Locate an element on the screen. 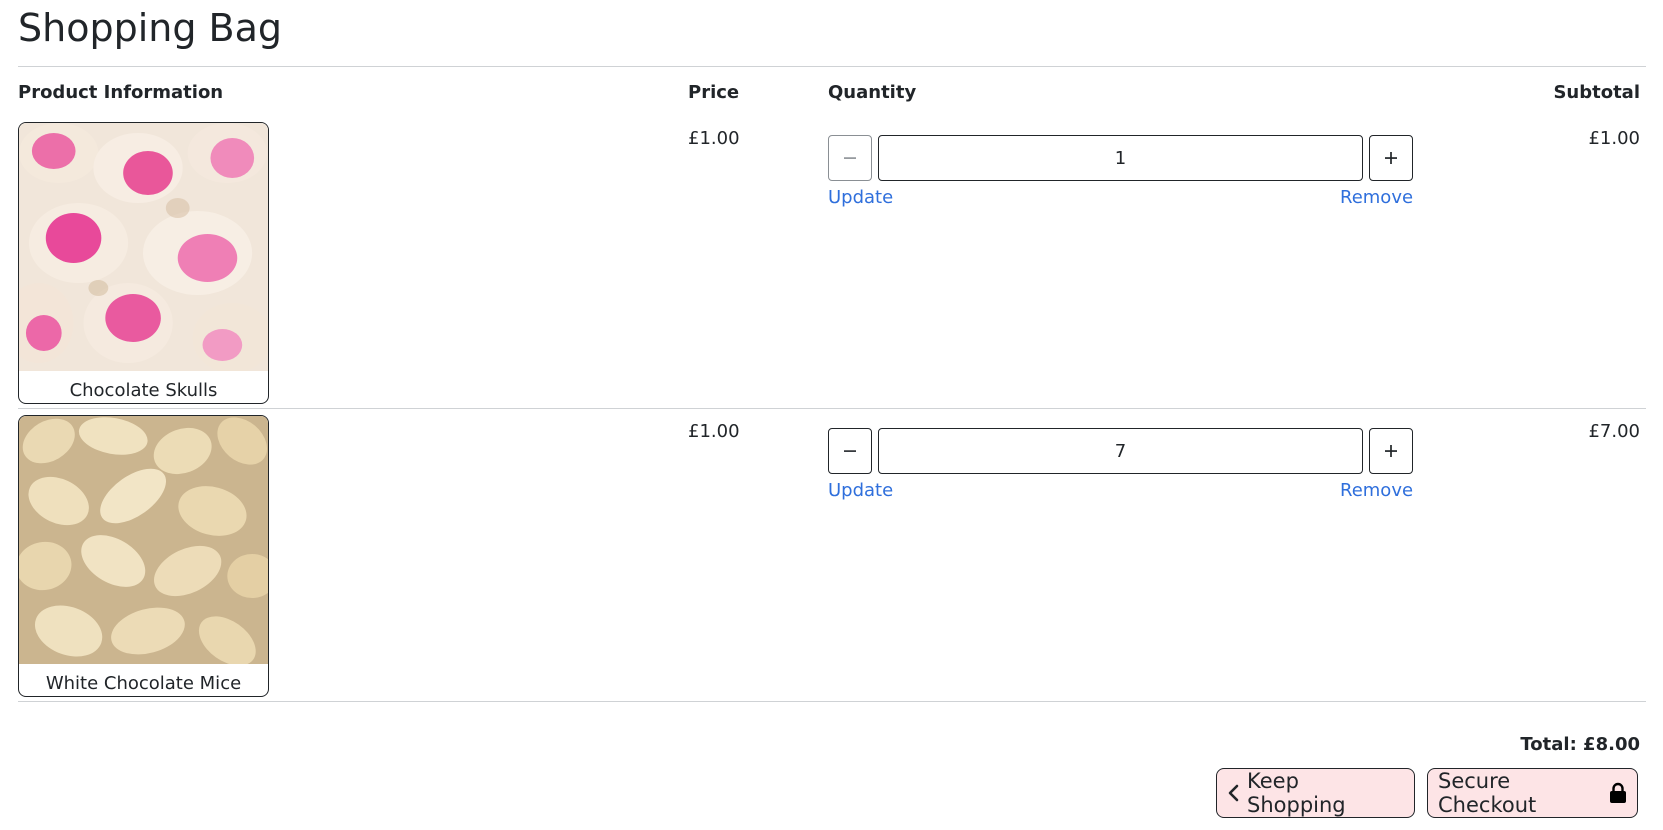  quantity-input: 7 is located at coordinates (1120, 451).